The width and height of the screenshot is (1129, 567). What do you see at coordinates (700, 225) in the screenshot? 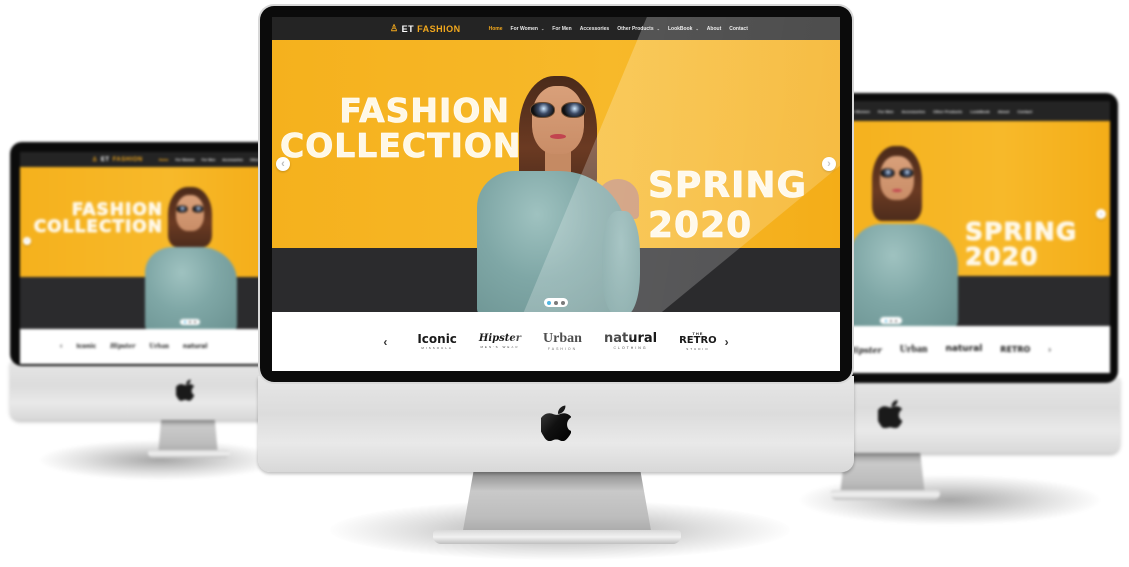
I see `headline-line: 2020` at bounding box center [700, 225].